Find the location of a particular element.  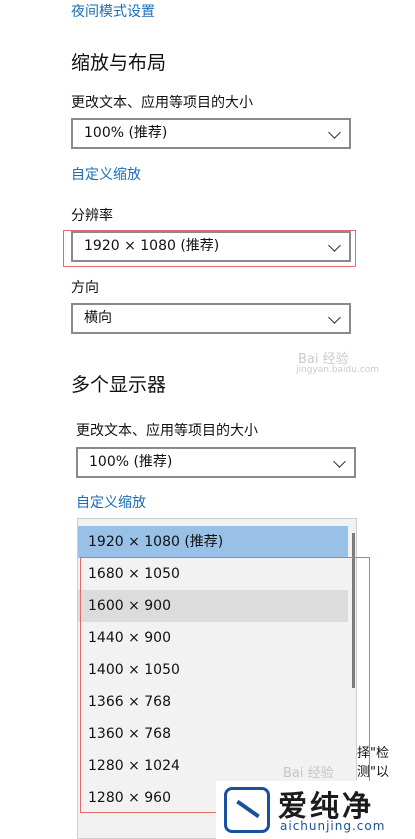

multi-text-size-value: 100% (推荐) is located at coordinates (131, 462).